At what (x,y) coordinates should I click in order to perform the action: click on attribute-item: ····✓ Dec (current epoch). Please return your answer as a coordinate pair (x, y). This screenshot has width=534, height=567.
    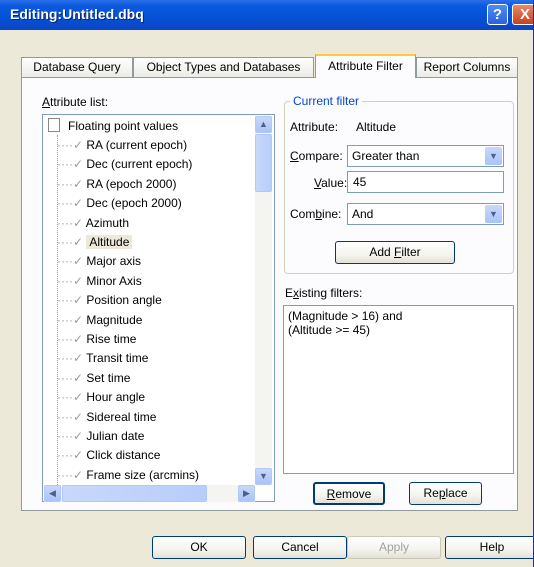
    Looking at the image, I should click on (124, 164).